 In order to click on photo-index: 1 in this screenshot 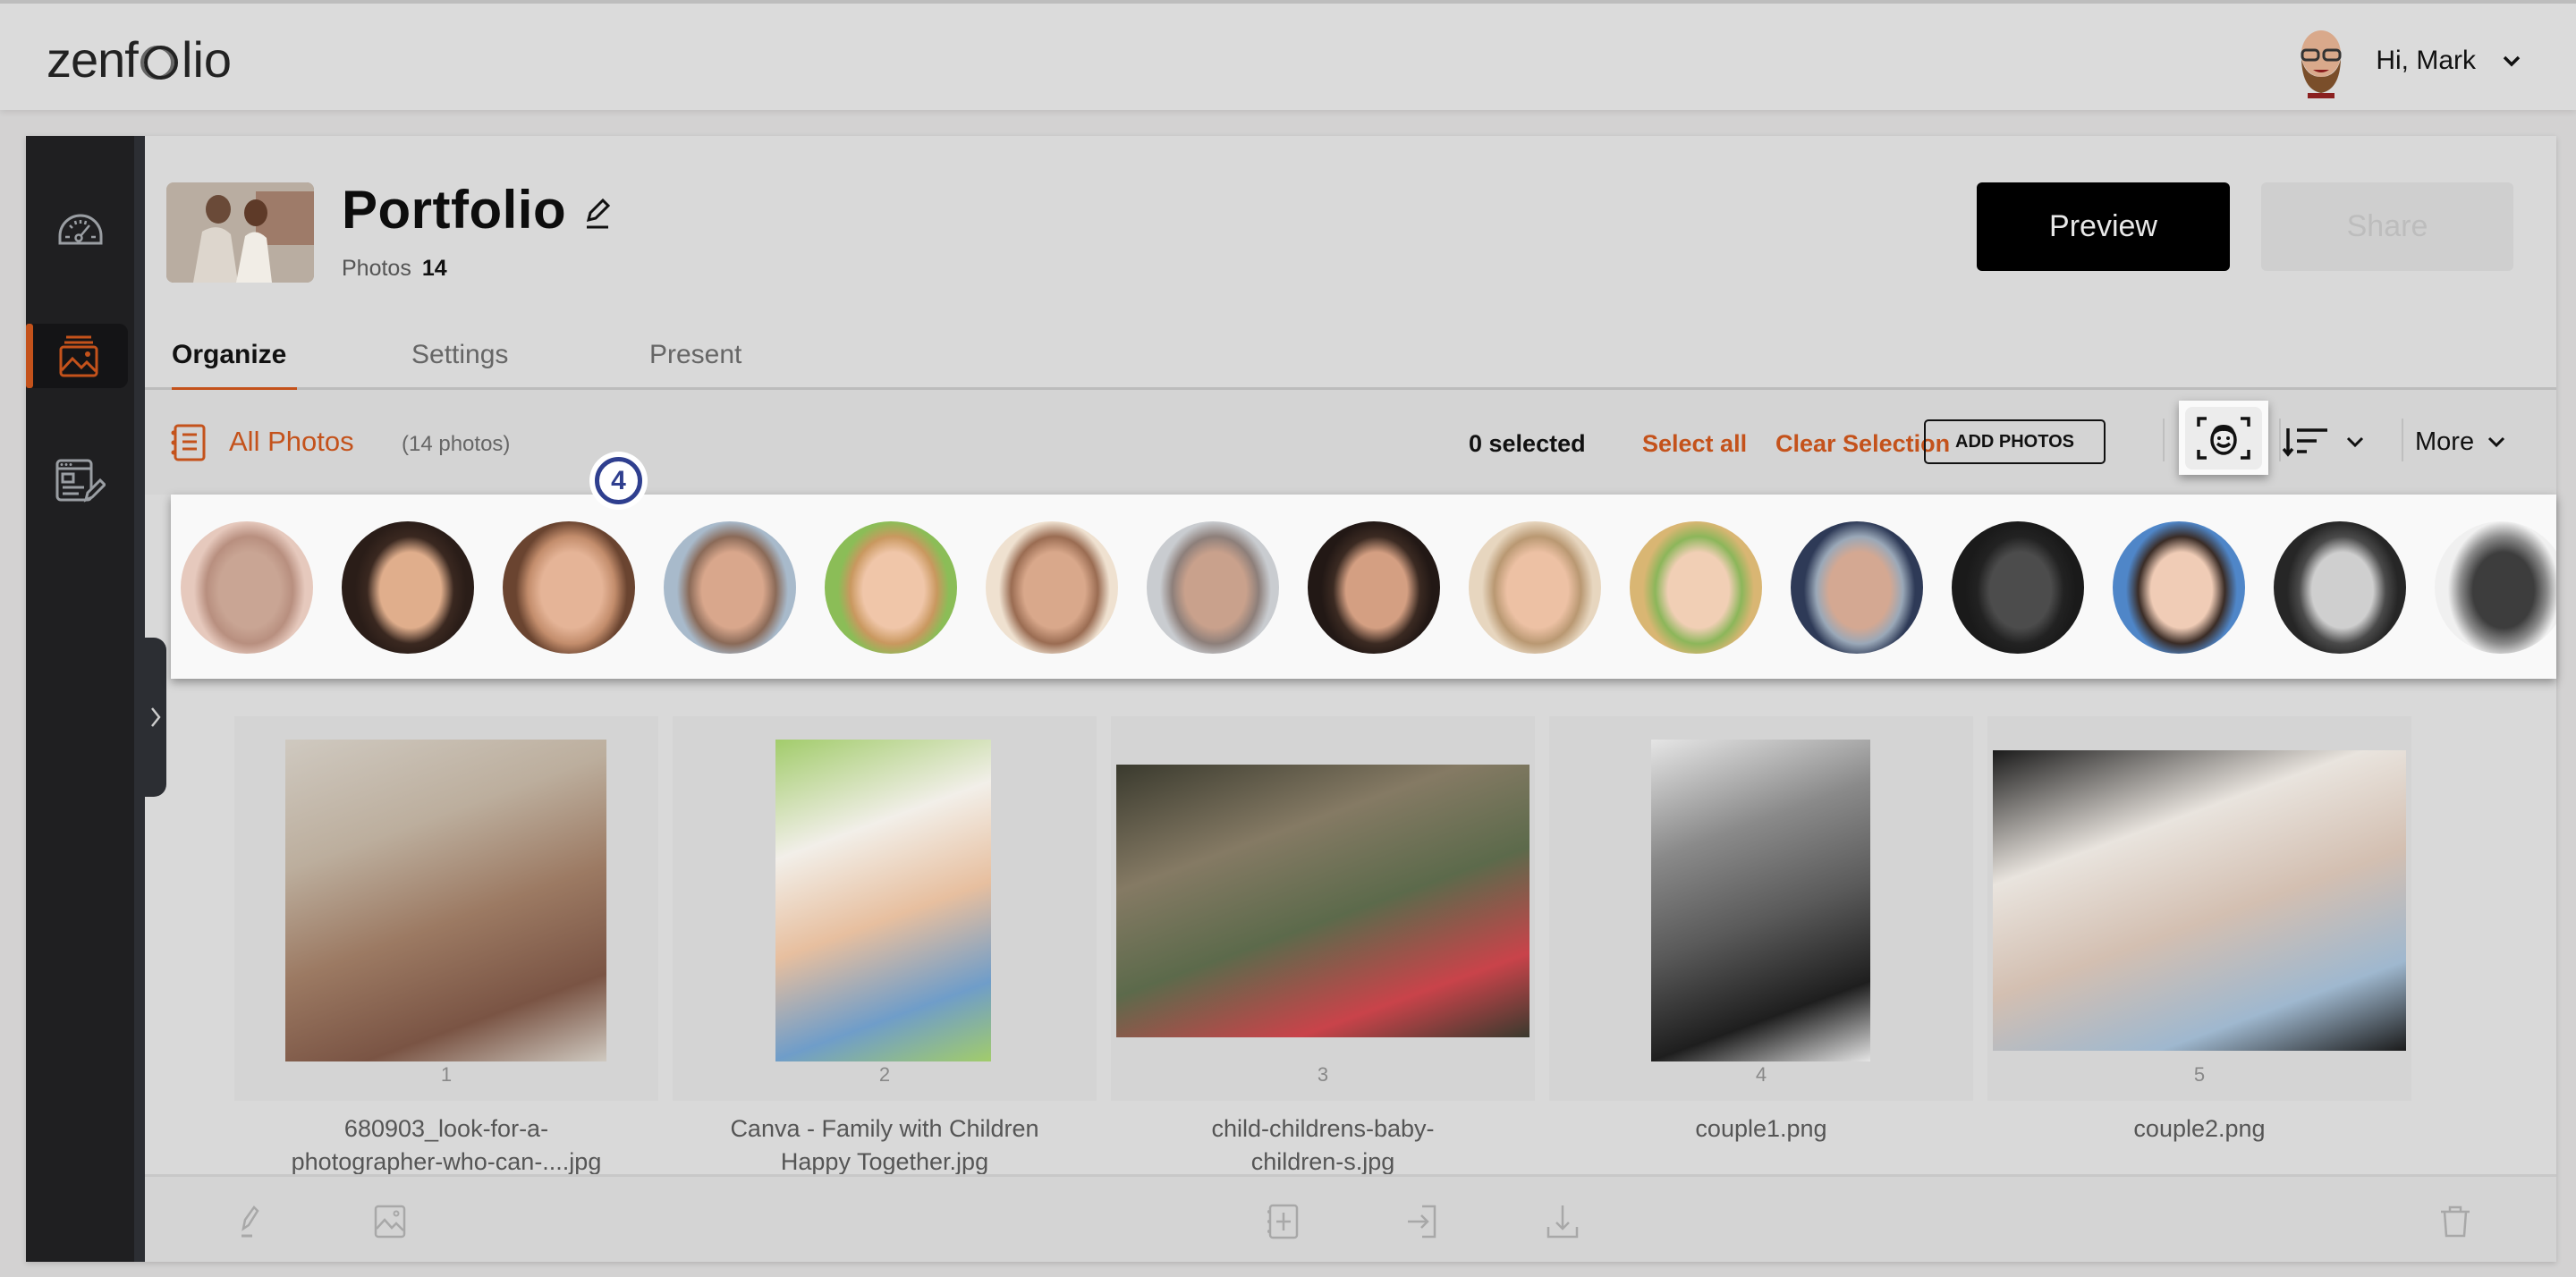, I will do `click(446, 1074)`.